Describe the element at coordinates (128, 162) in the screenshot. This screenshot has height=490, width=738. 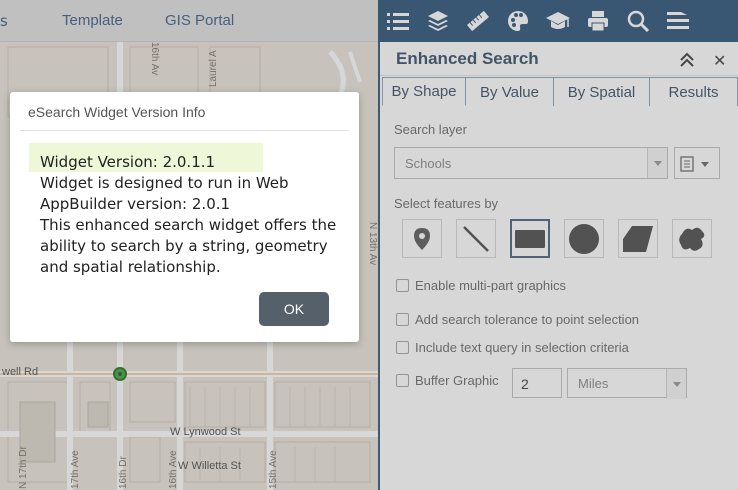
I see `widget-version-text: Widget Version: 2.0.1.1` at that location.